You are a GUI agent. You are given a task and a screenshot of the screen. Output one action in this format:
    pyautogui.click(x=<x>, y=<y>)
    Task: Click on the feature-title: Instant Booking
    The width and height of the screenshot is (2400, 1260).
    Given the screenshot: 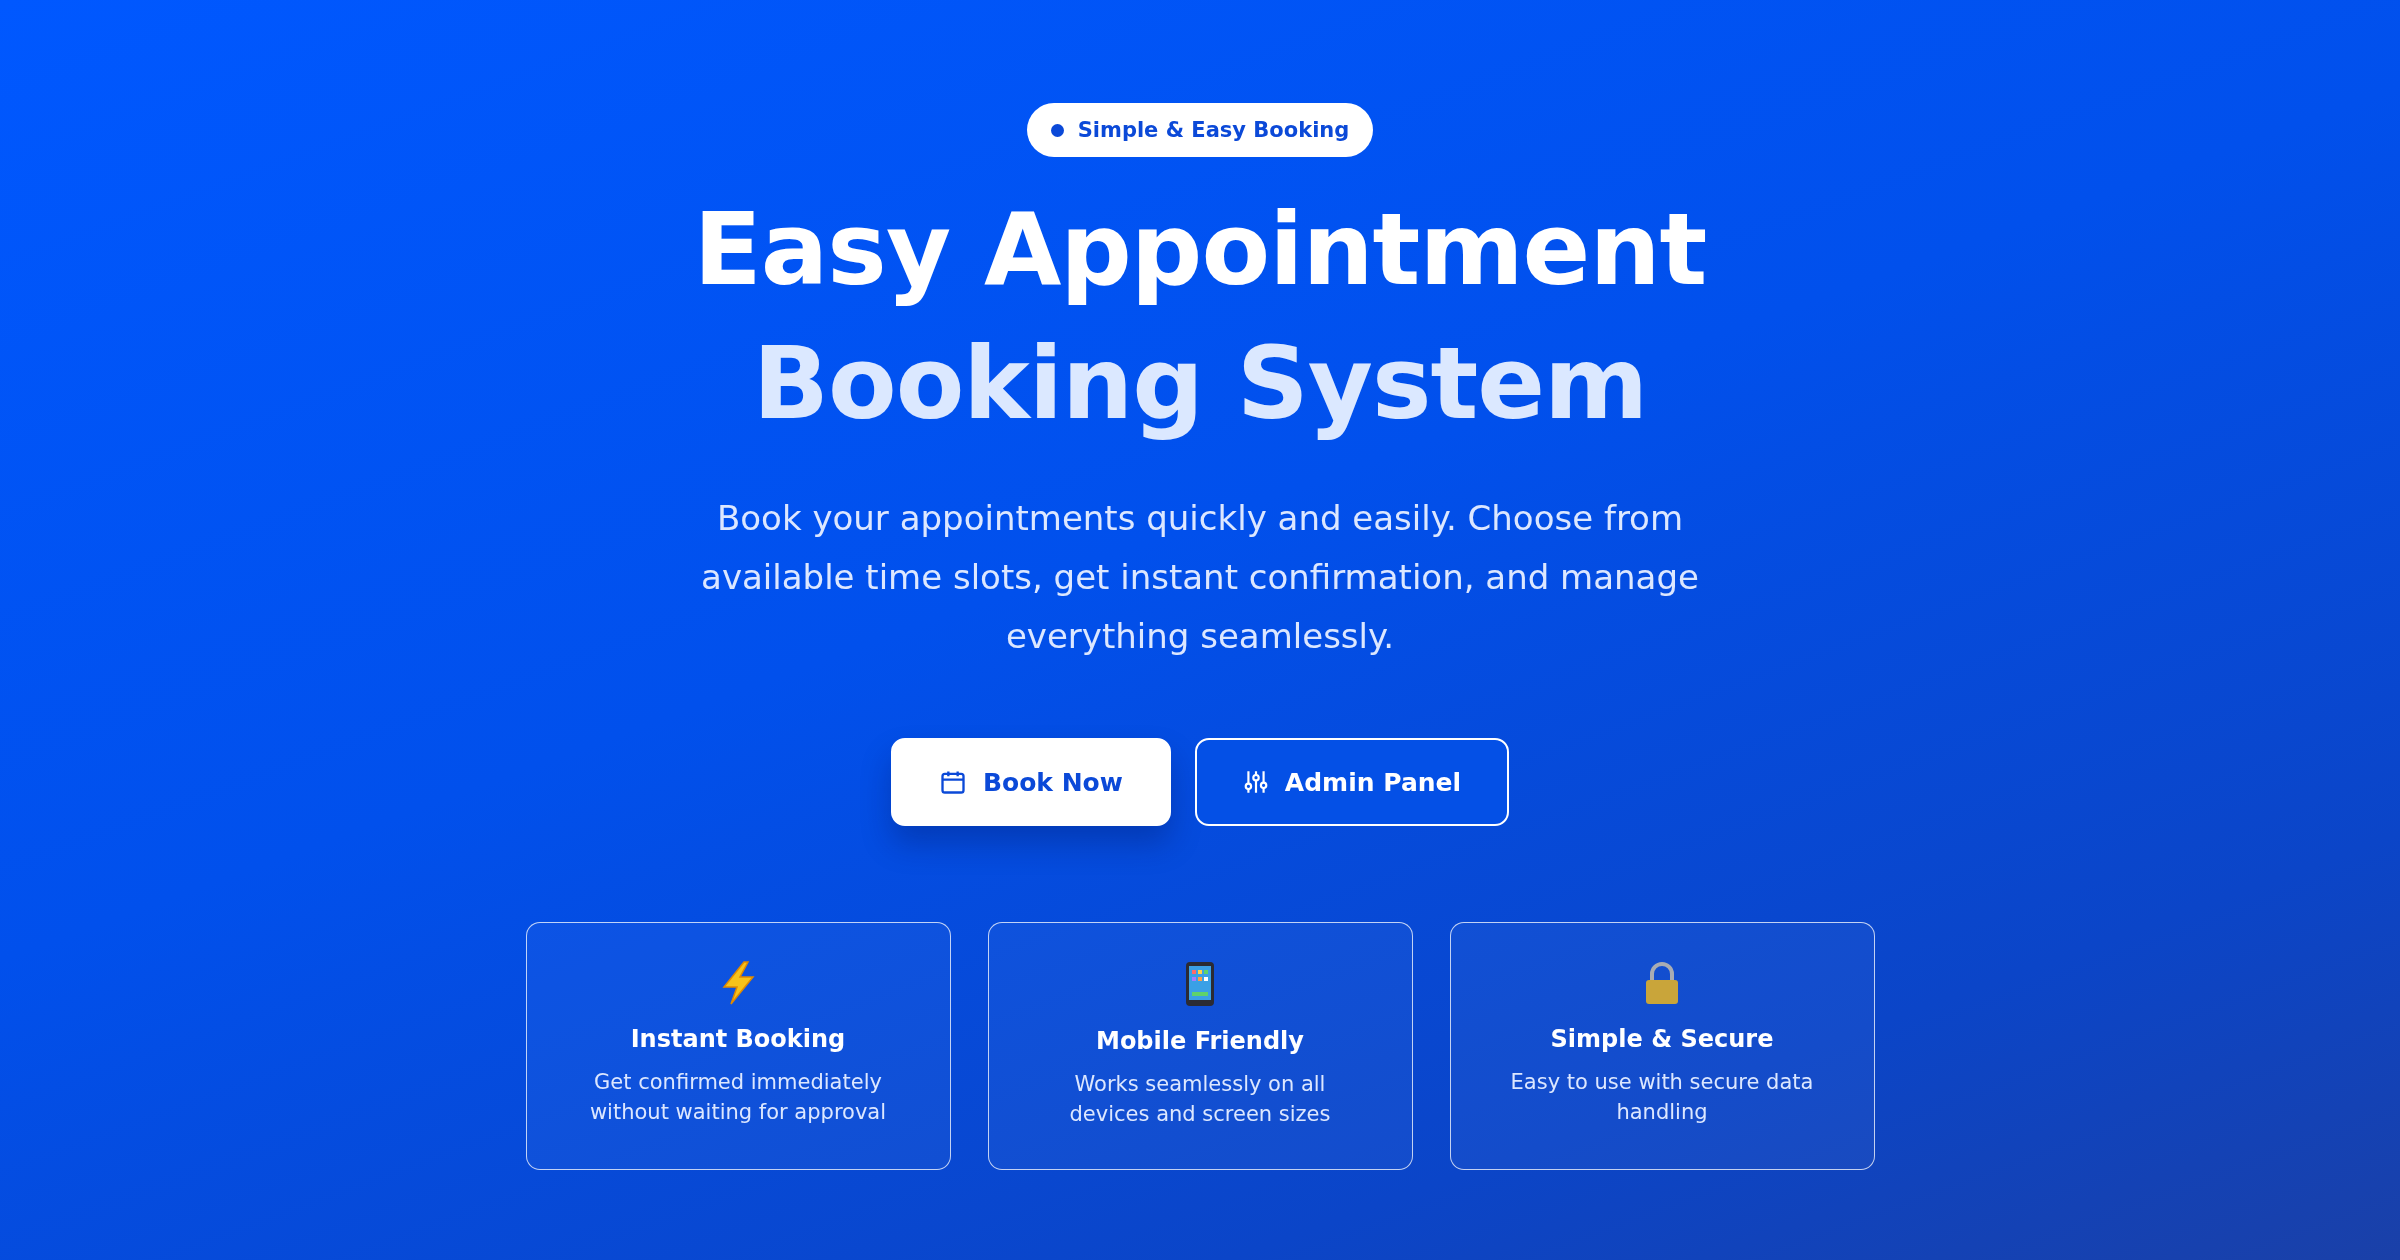 What is the action you would take?
    pyautogui.click(x=738, y=1039)
    